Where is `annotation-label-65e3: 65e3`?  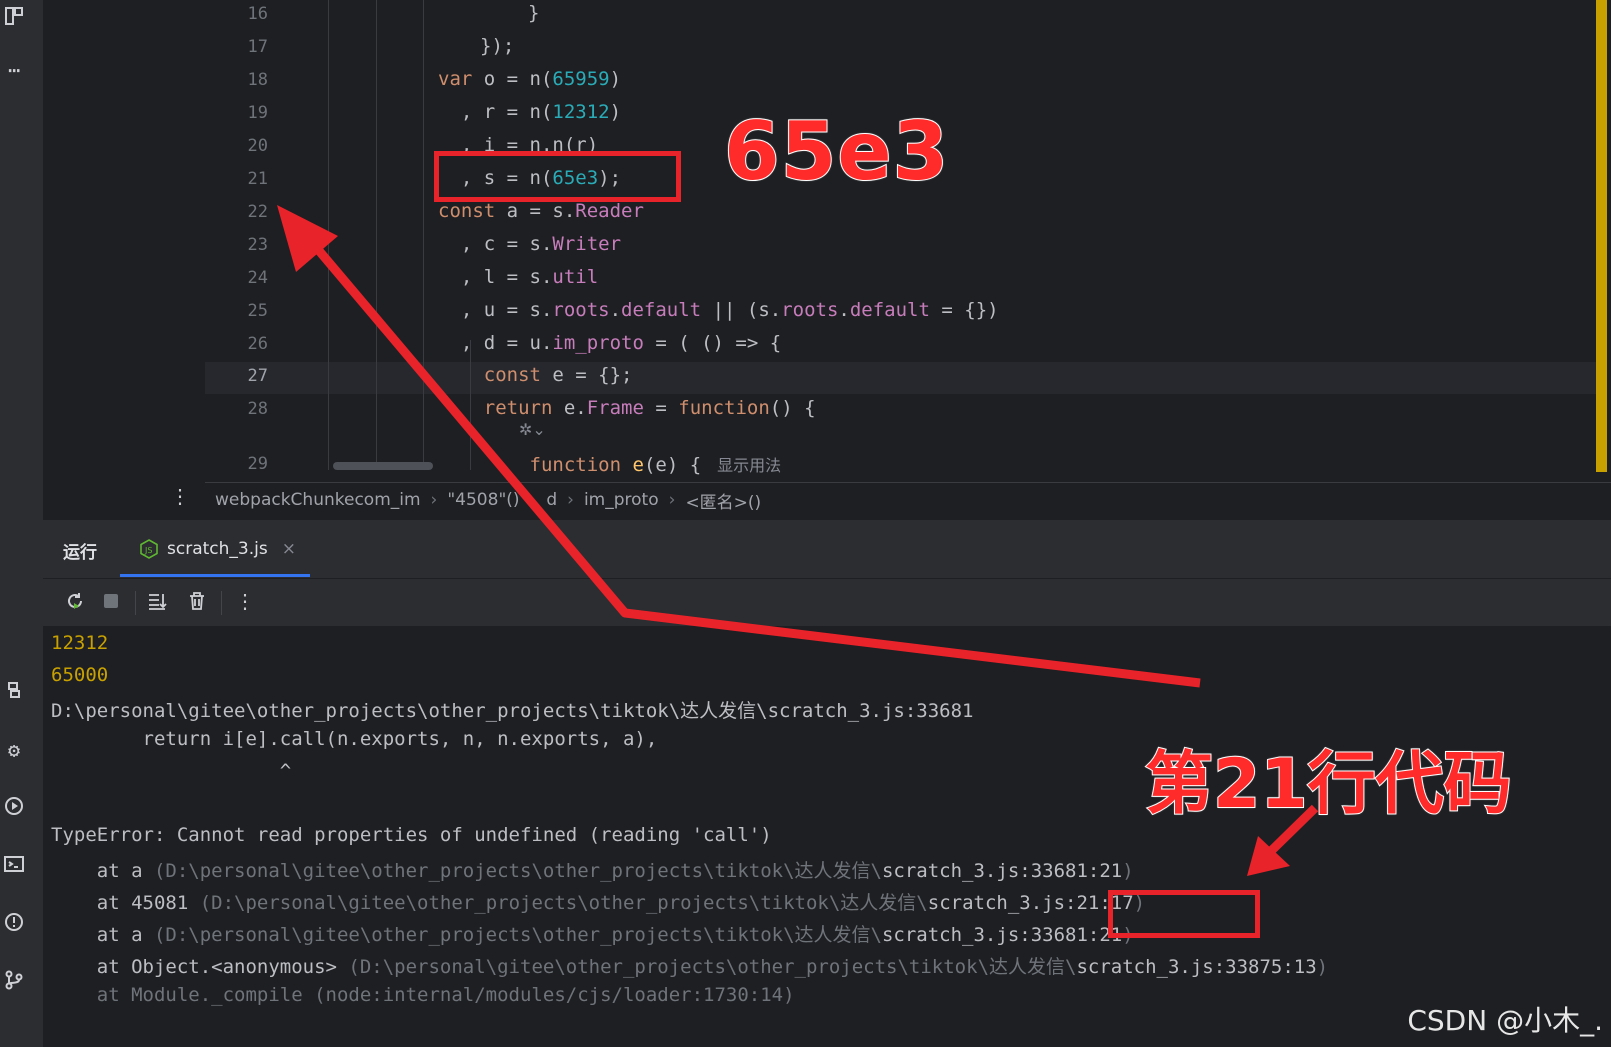
annotation-label-65e3: 65e3 is located at coordinates (836, 151).